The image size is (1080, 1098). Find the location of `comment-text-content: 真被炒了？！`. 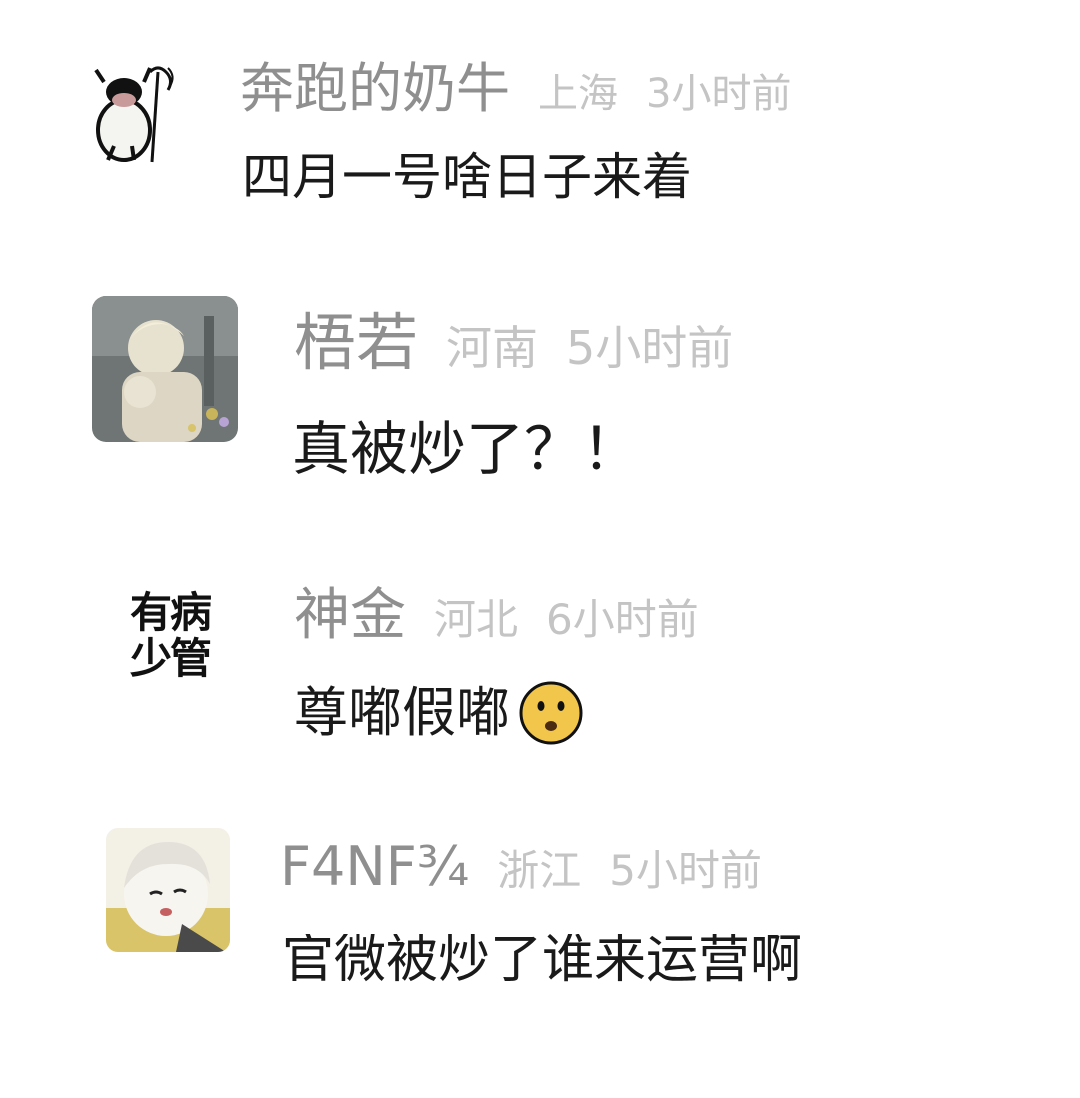

comment-text-content: 真被炒了？！ is located at coordinates (466, 449).